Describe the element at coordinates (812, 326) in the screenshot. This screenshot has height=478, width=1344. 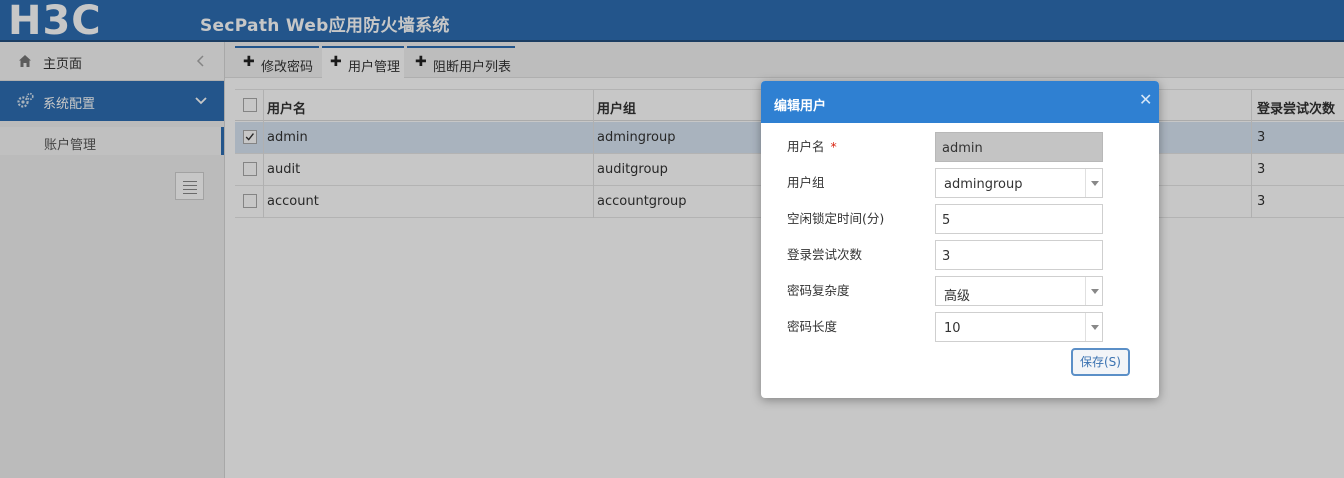
I see `length-label: 密码长度` at that location.